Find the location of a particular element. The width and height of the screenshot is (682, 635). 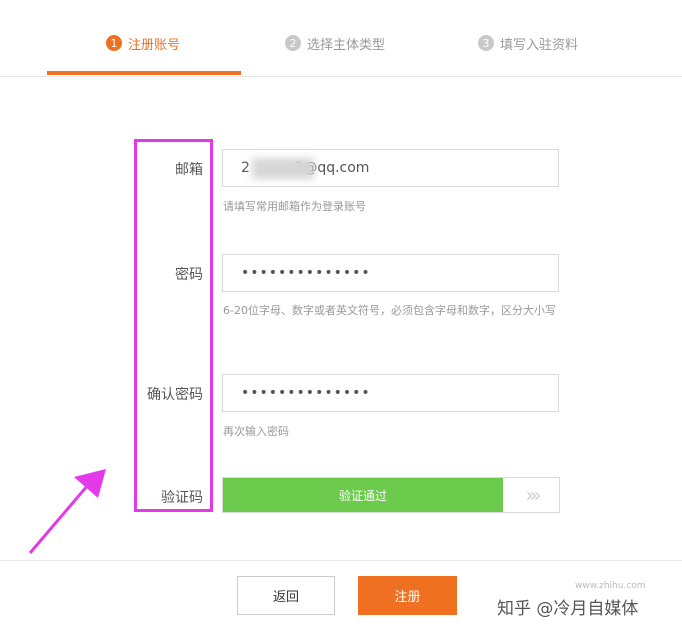

register-button: 注册 is located at coordinates (407, 595).